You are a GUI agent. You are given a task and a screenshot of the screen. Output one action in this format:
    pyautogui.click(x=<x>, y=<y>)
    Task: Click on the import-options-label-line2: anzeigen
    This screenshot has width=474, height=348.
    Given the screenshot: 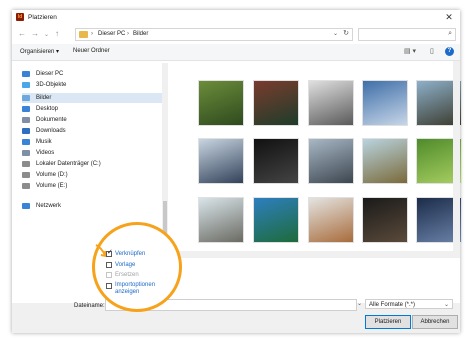 What is the action you would take?
    pyautogui.click(x=127, y=292)
    